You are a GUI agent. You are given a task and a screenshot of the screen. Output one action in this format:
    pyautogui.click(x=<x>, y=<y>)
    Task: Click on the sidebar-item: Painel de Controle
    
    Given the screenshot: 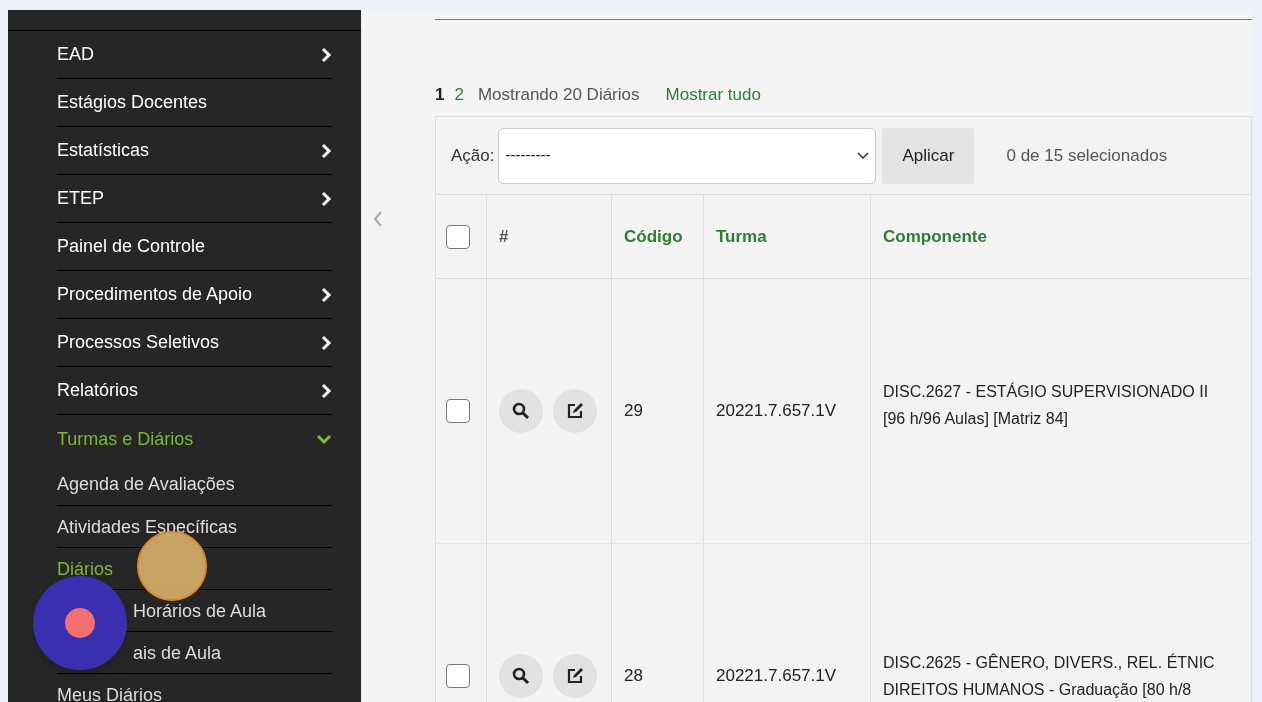 What is the action you would take?
    pyautogui.click(x=131, y=246)
    